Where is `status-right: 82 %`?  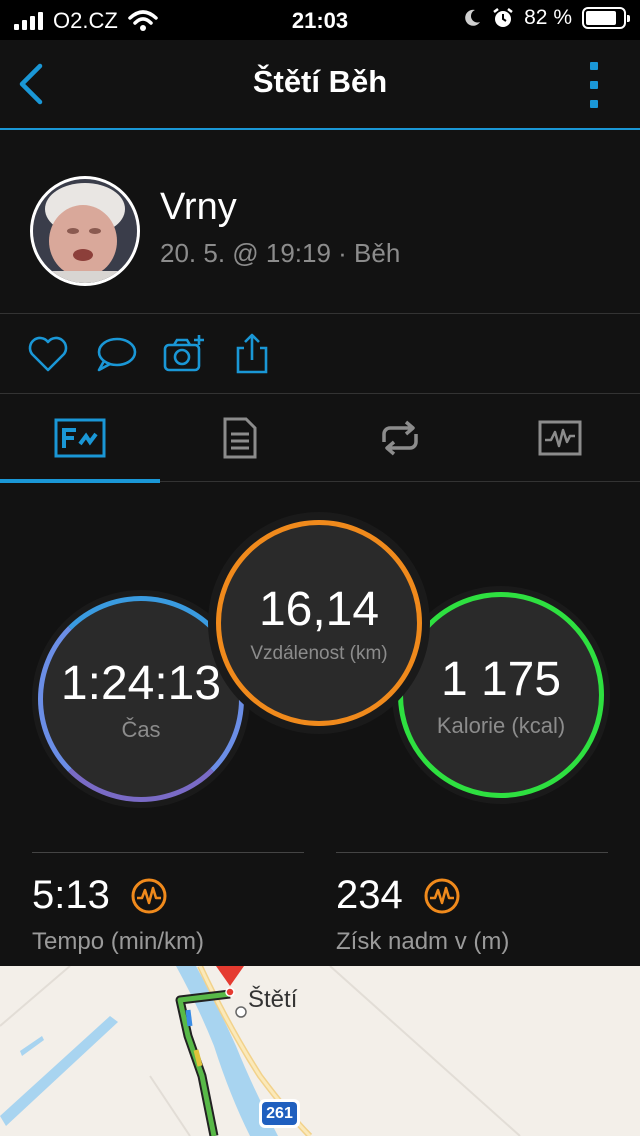
status-right: 82 % is located at coordinates (546, 18).